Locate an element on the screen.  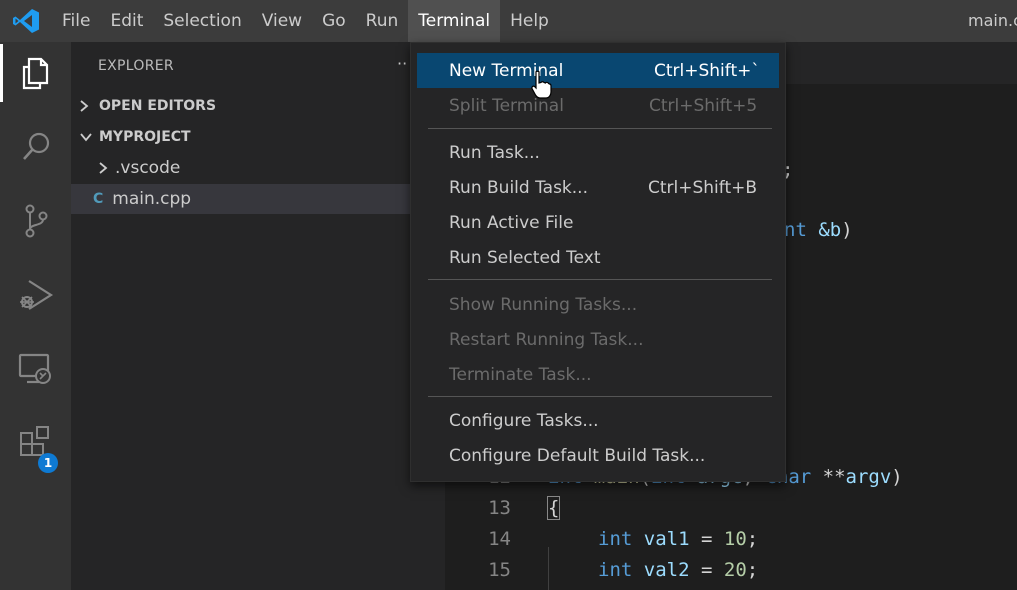
menu-item-shortcut: Ctrl+Shift+B is located at coordinates (703, 187).